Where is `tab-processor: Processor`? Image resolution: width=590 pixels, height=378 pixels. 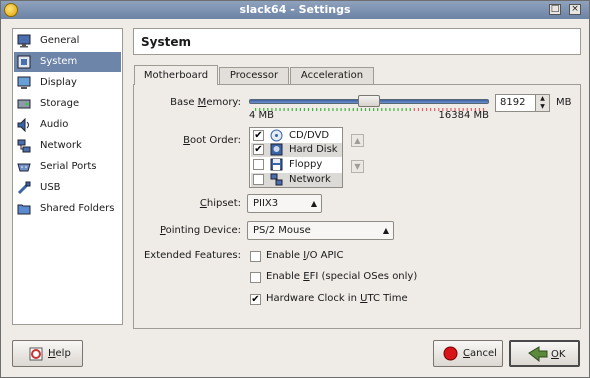 tab-processor: Processor is located at coordinates (254, 76).